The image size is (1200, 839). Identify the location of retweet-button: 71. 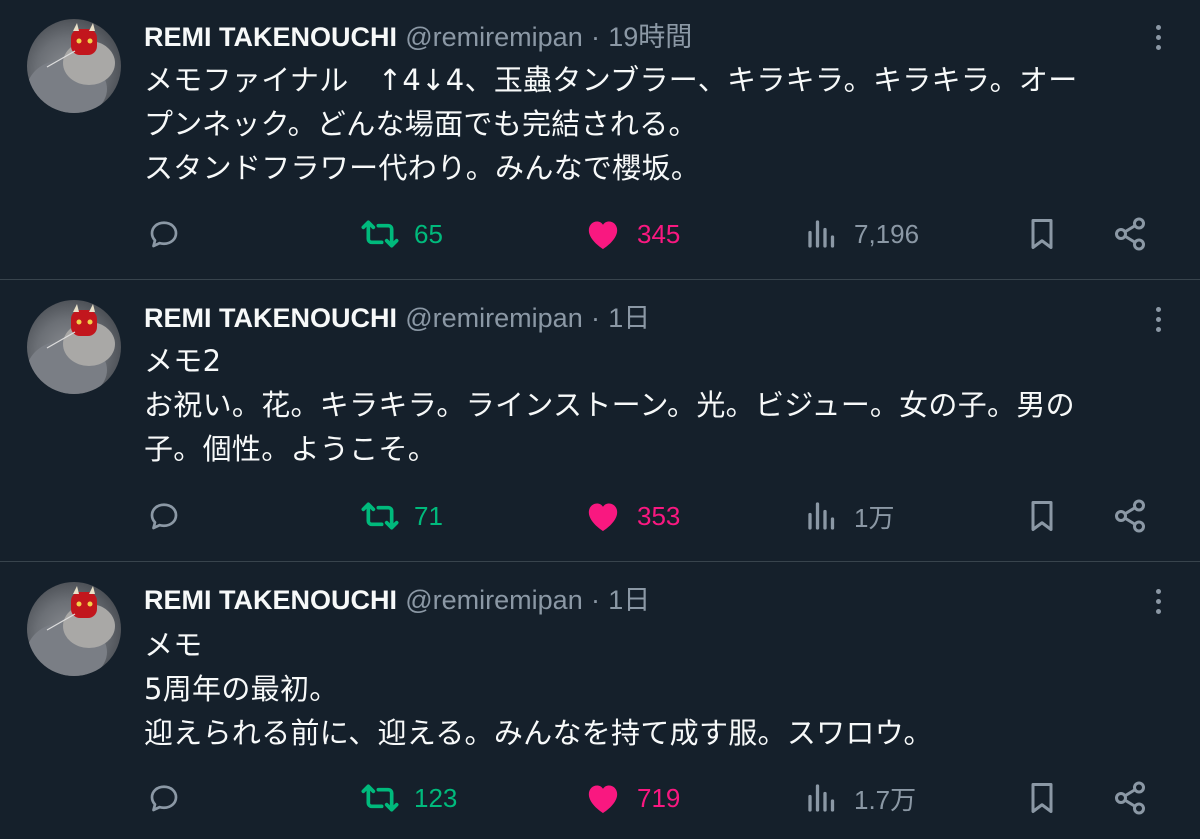
(401, 516).